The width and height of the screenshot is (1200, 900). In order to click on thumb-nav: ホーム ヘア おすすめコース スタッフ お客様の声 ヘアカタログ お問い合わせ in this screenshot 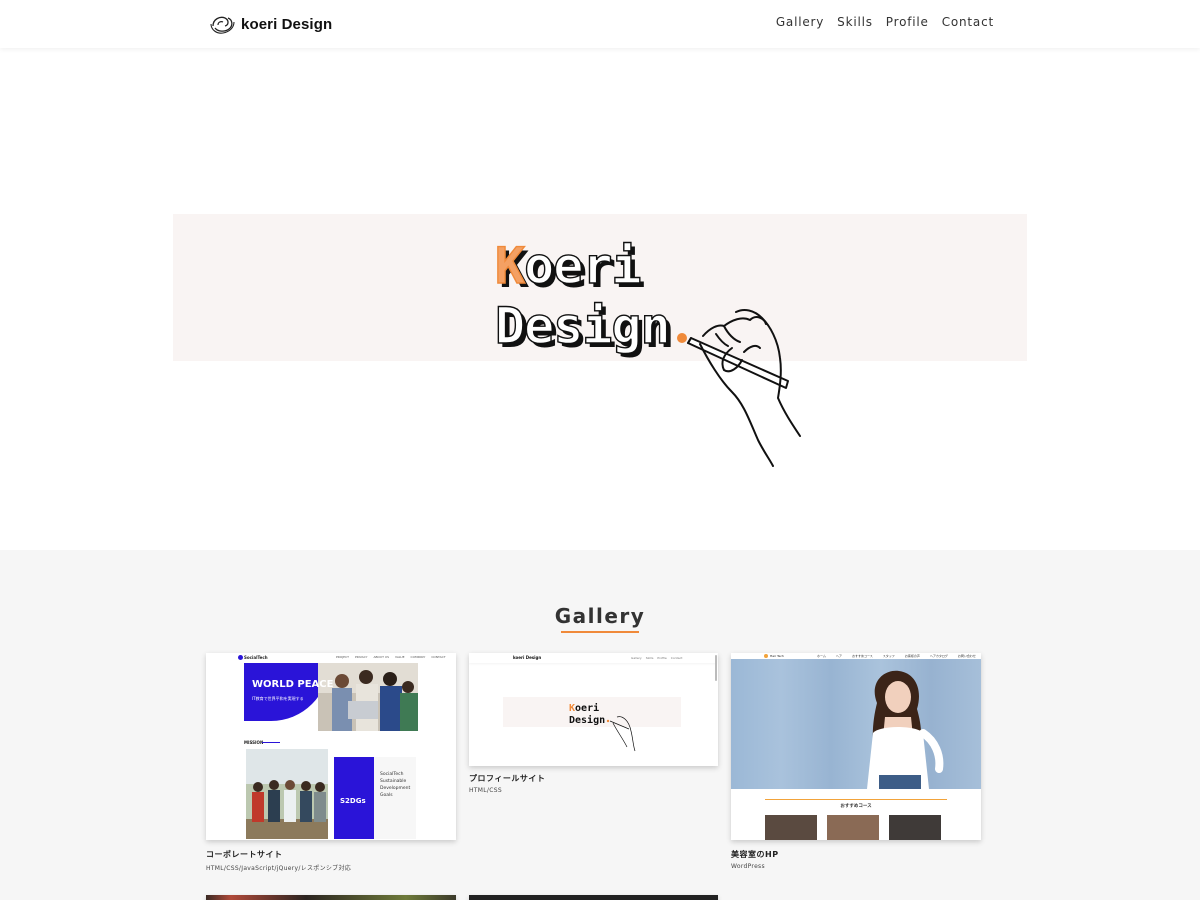, I will do `click(896, 656)`.